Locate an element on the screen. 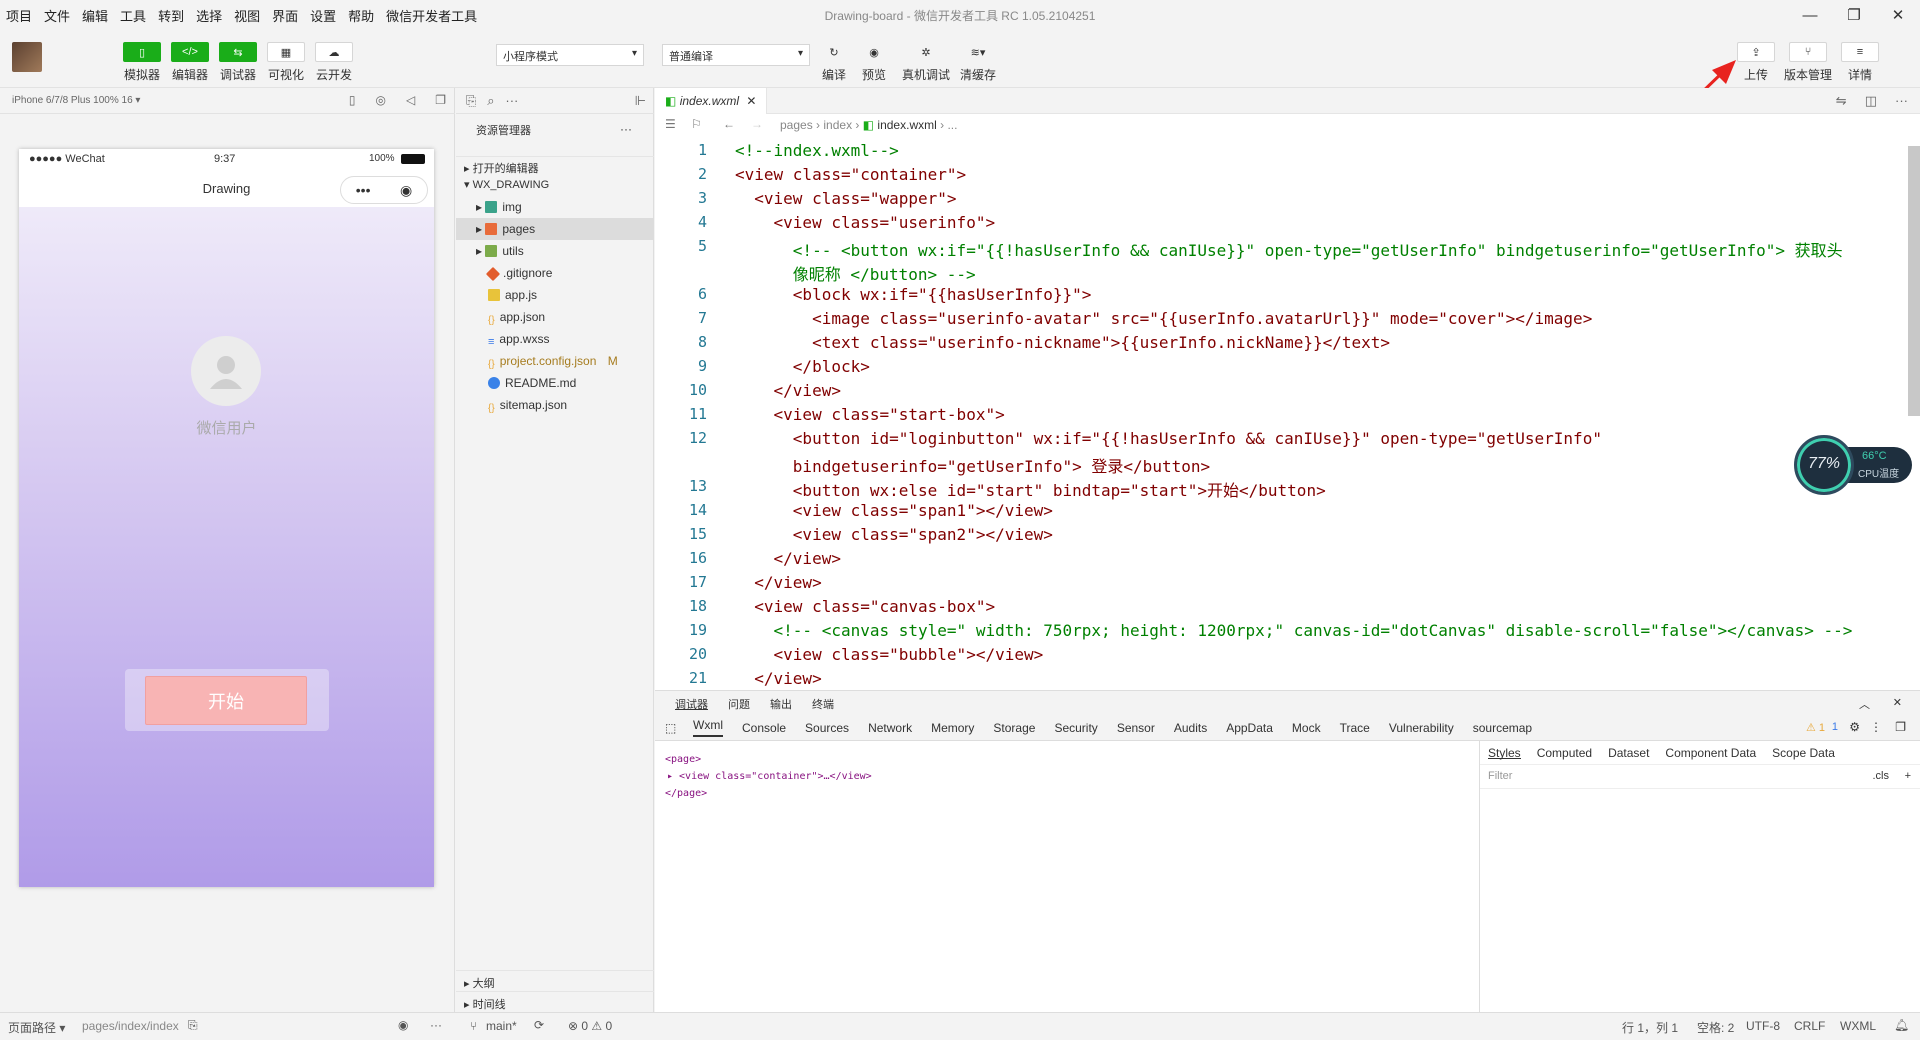 This screenshot has height=1040, width=1920. compare-icon: ⇋ is located at coordinates (1841, 101).